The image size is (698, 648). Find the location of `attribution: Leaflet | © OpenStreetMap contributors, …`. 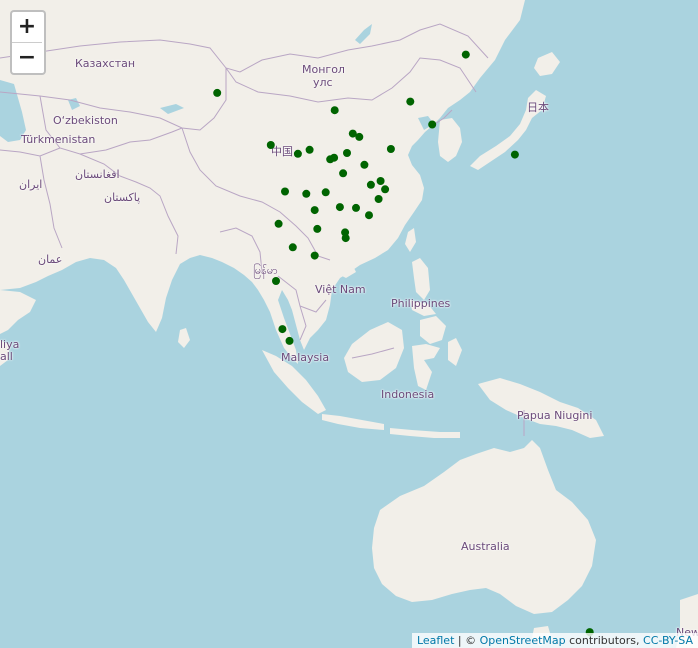

attribution: Leaflet | © OpenStreetMap contributors, … is located at coordinates (554, 640).